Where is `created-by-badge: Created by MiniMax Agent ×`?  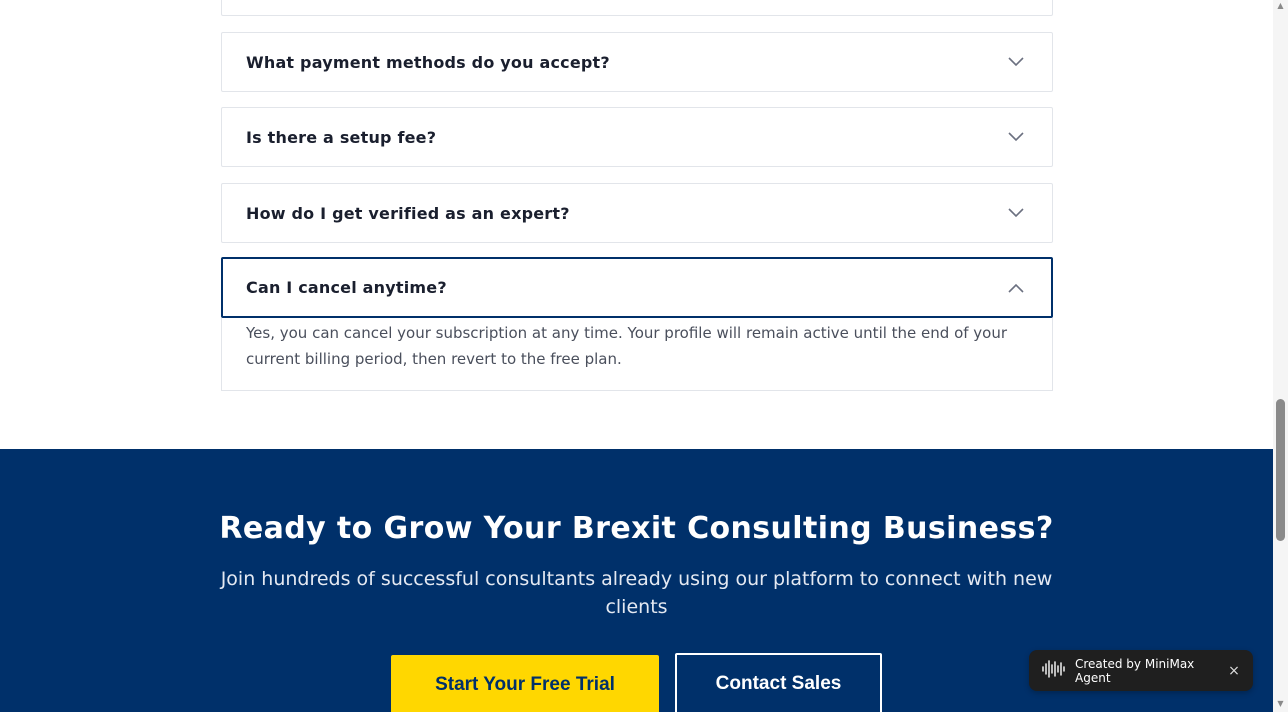 created-by-badge: Created by MiniMax Agent × is located at coordinates (1141, 670).